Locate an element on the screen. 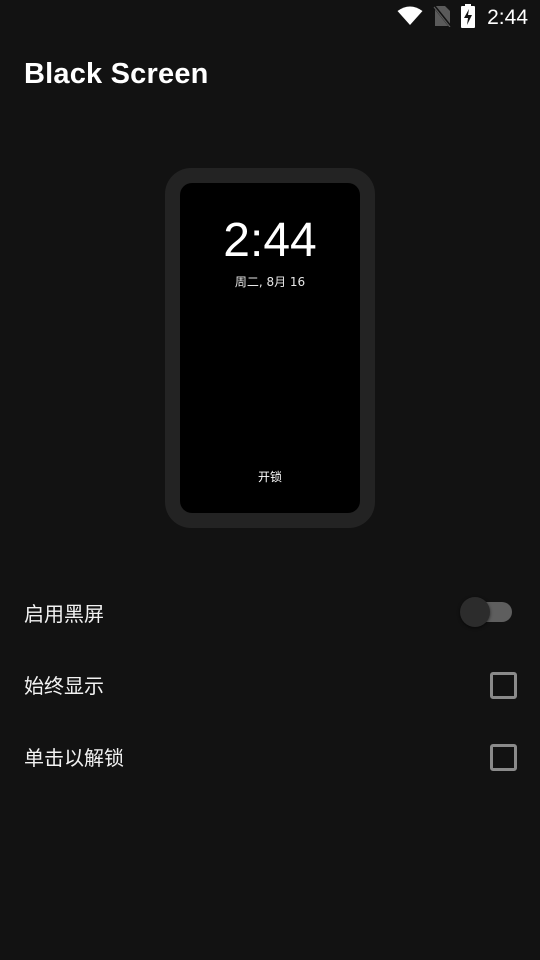 This screenshot has width=540, height=960. no-sim-icon is located at coordinates (442, 18).